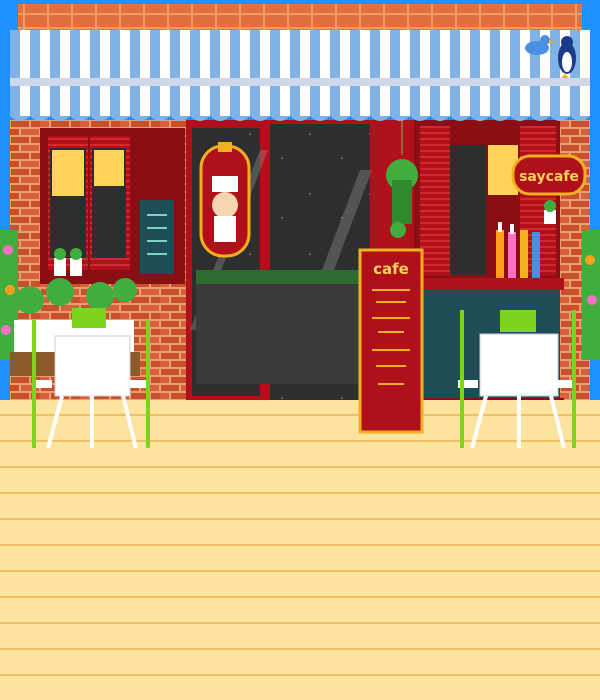 The width and height of the screenshot is (600, 700). Describe the element at coordinates (391, 269) in the screenshot. I see `menu-board-title: cafe` at that location.